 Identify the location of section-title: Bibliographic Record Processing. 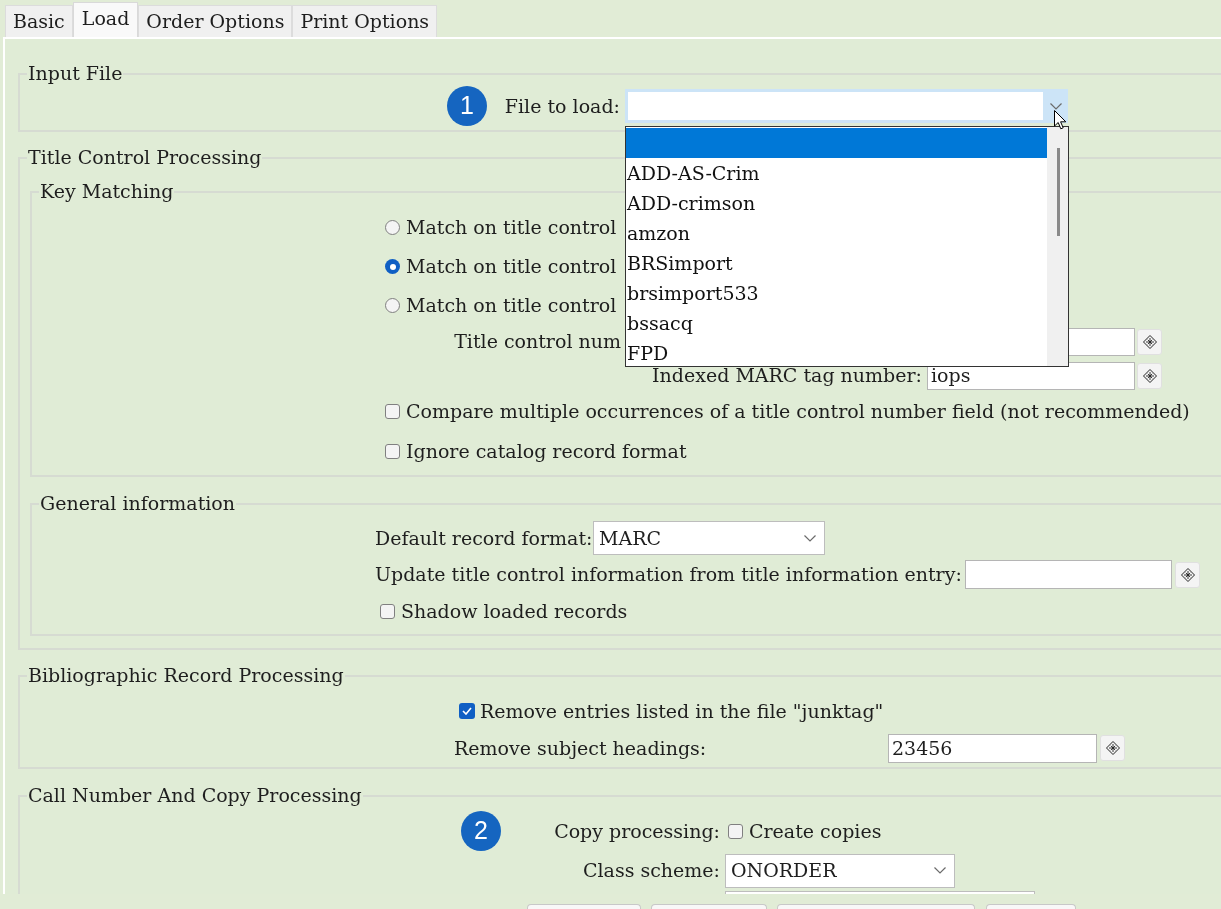
(186, 675).